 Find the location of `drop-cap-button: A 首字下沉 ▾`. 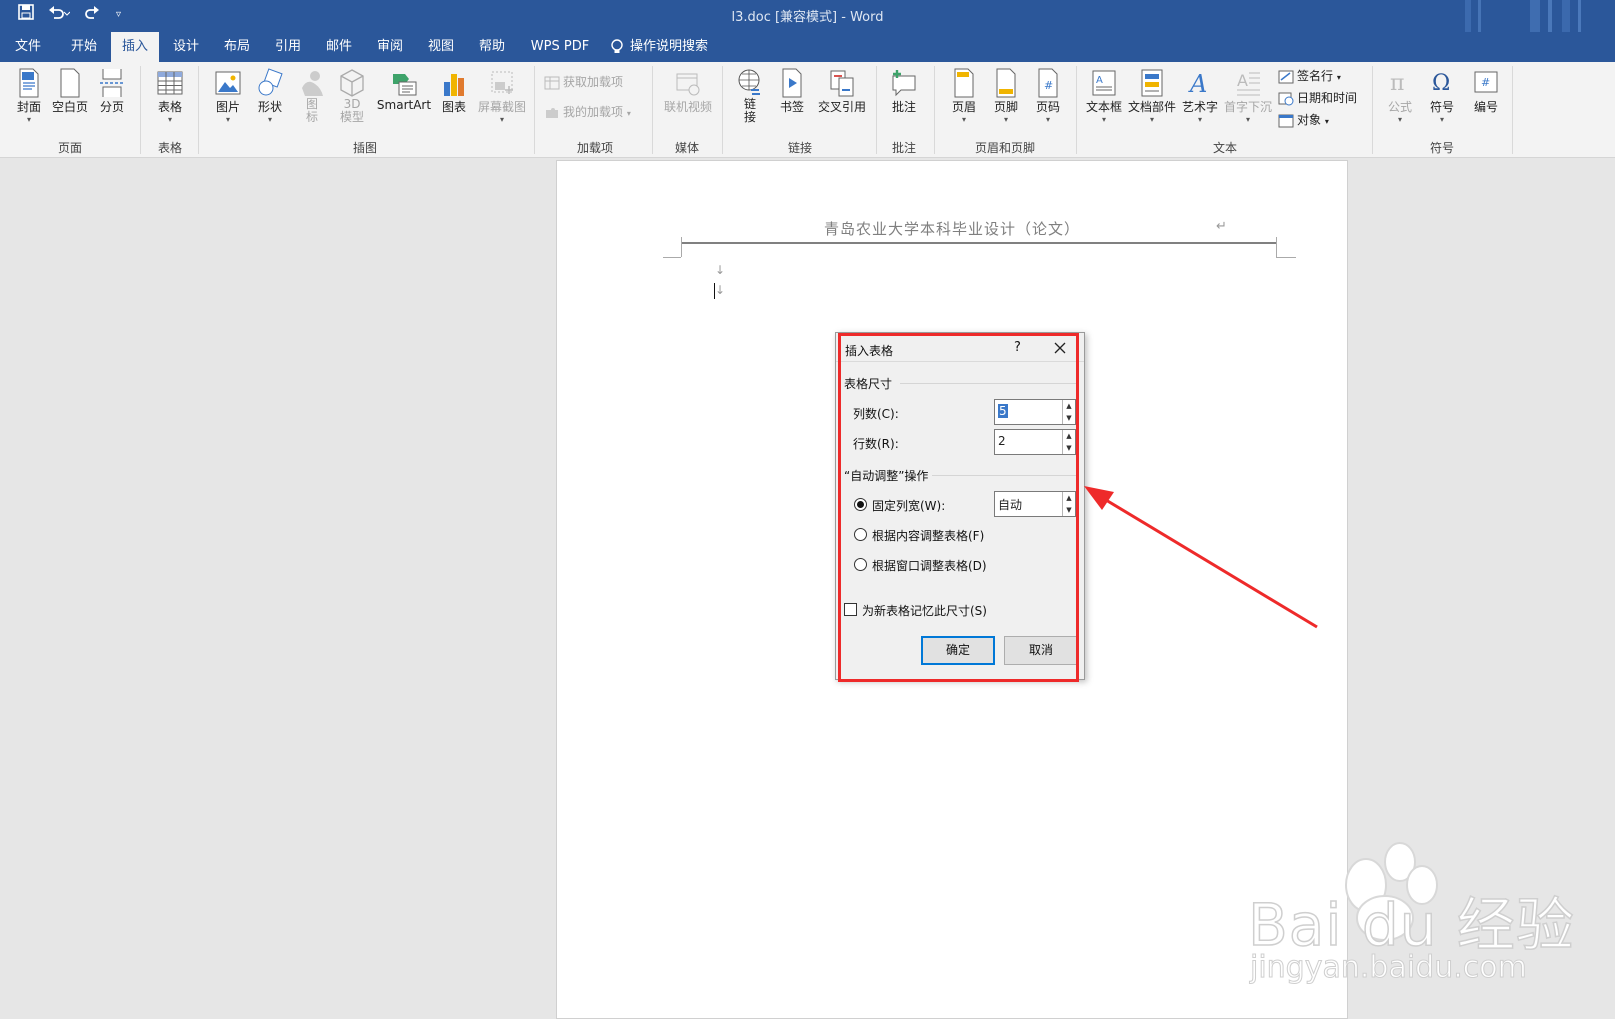

drop-cap-button: A 首字下沉 ▾ is located at coordinates (1248, 96).